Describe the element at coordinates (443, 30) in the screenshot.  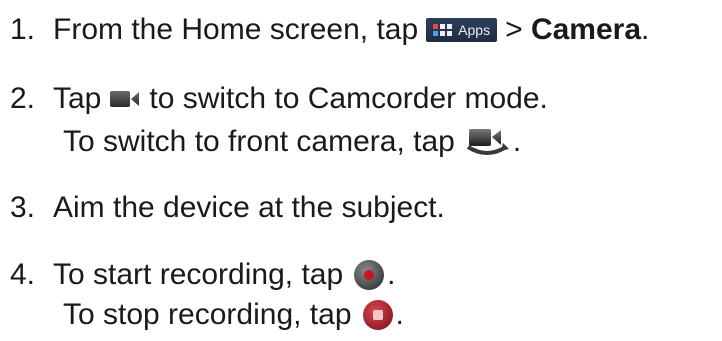
I see `apps-grid-icon` at that location.